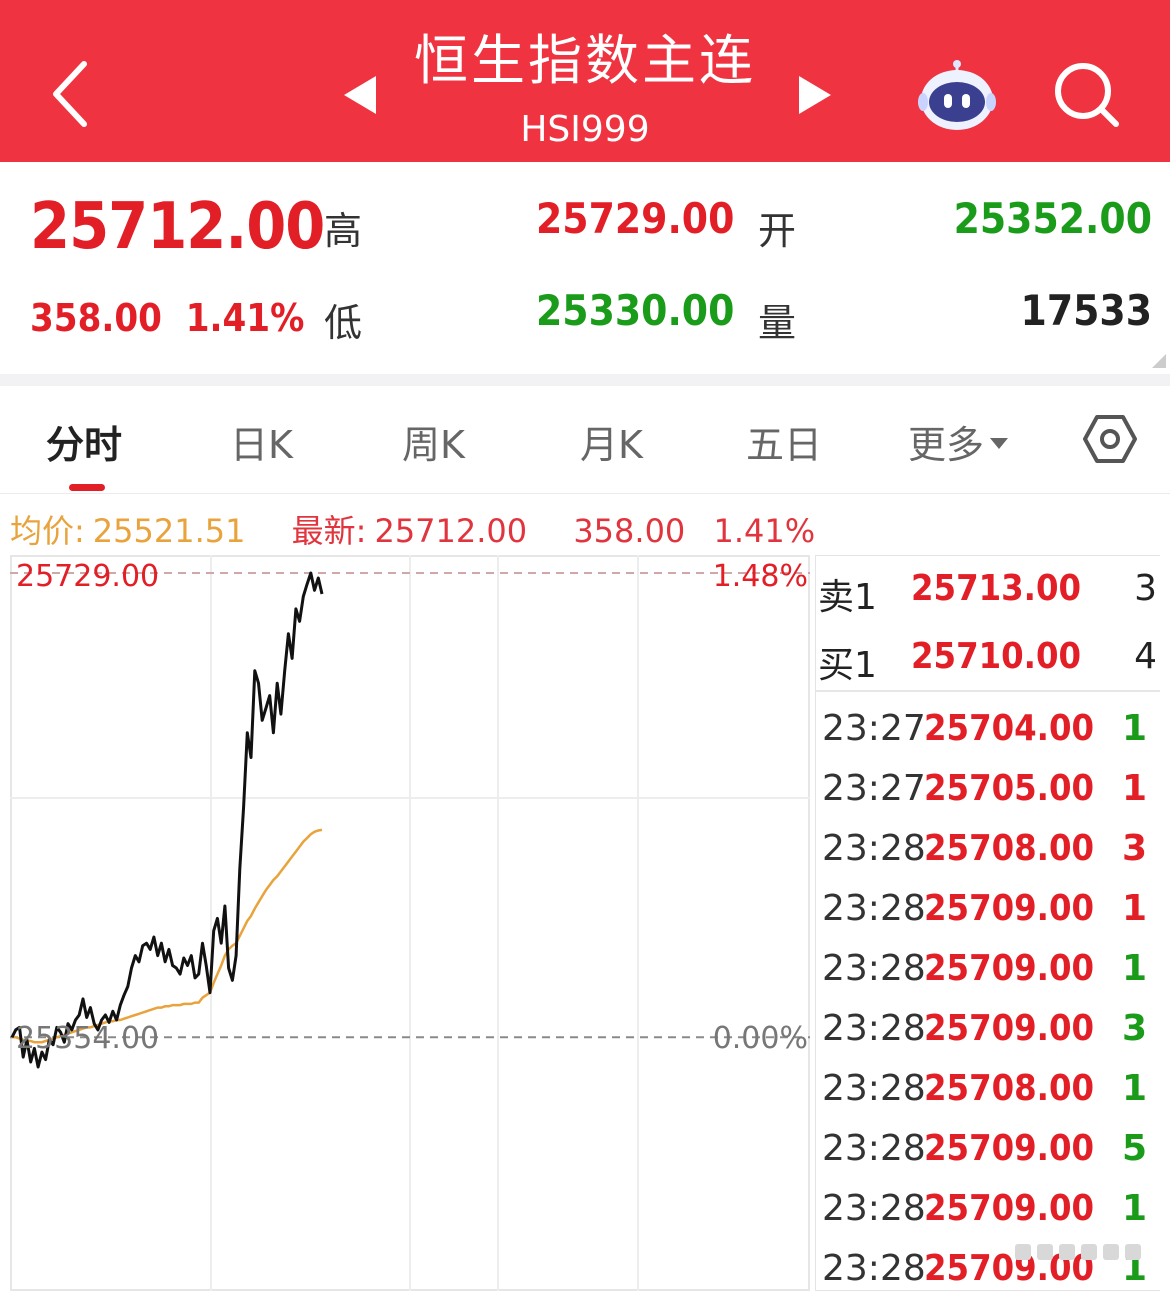 The height and width of the screenshot is (1291, 1170). What do you see at coordinates (177, 227) in the screenshot?
I see `last-price: 25712.00` at bounding box center [177, 227].